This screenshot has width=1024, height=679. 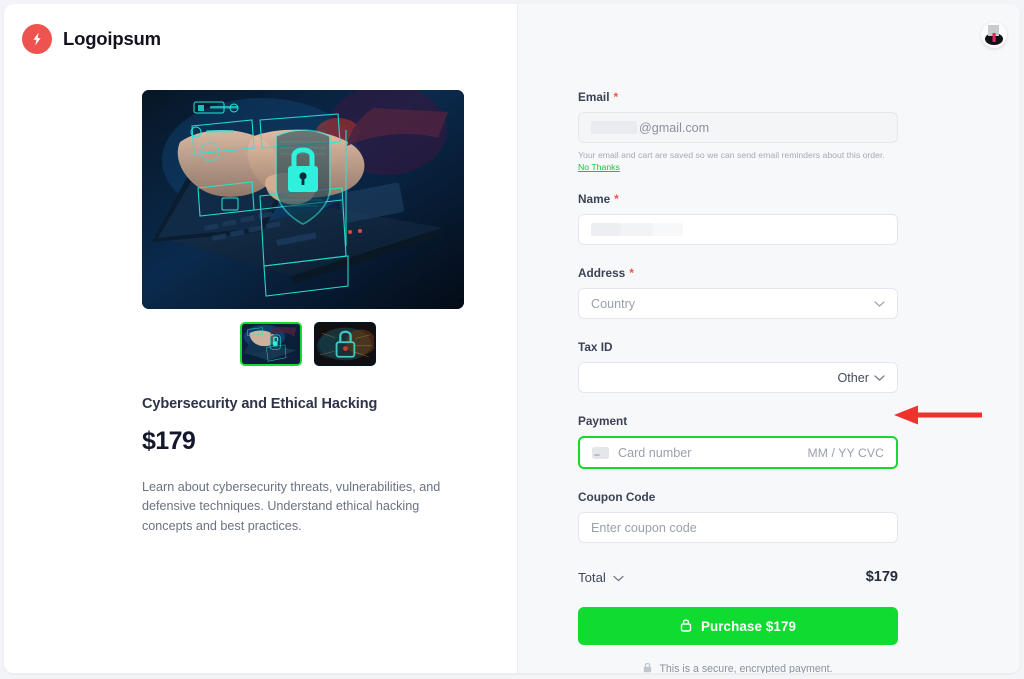 I want to click on product-hero-image, so click(x=303, y=199).